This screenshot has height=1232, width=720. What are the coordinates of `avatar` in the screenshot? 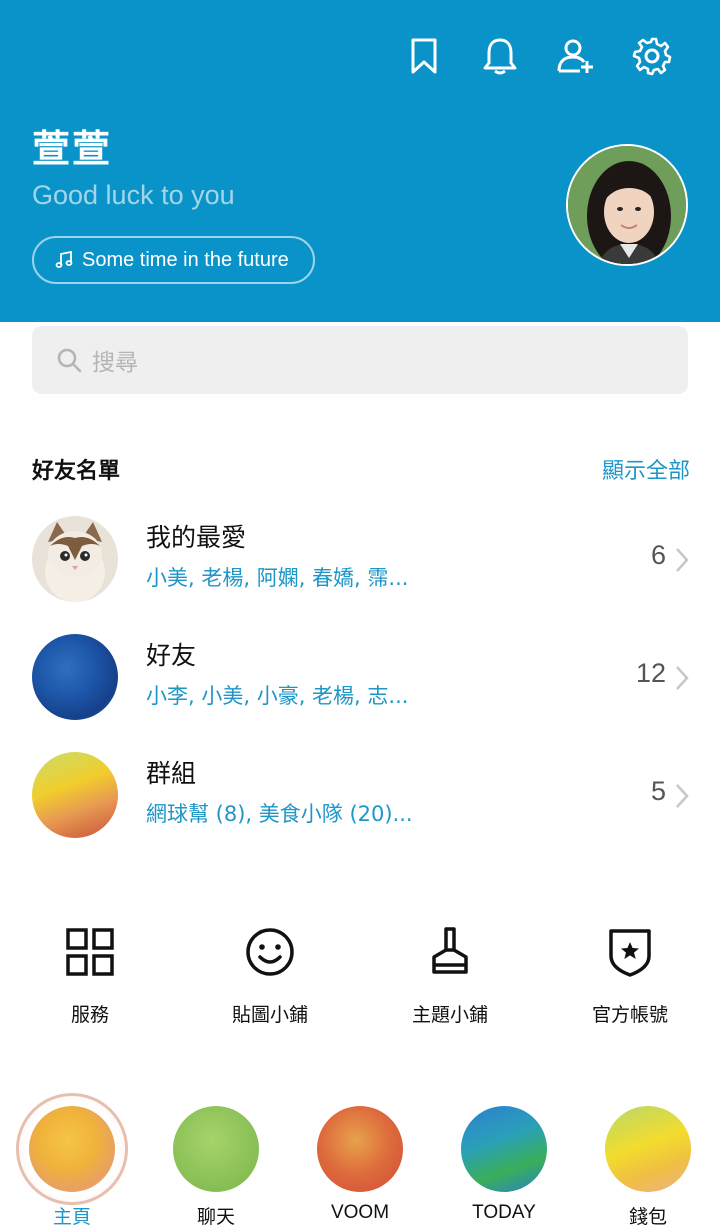 It's located at (627, 205).